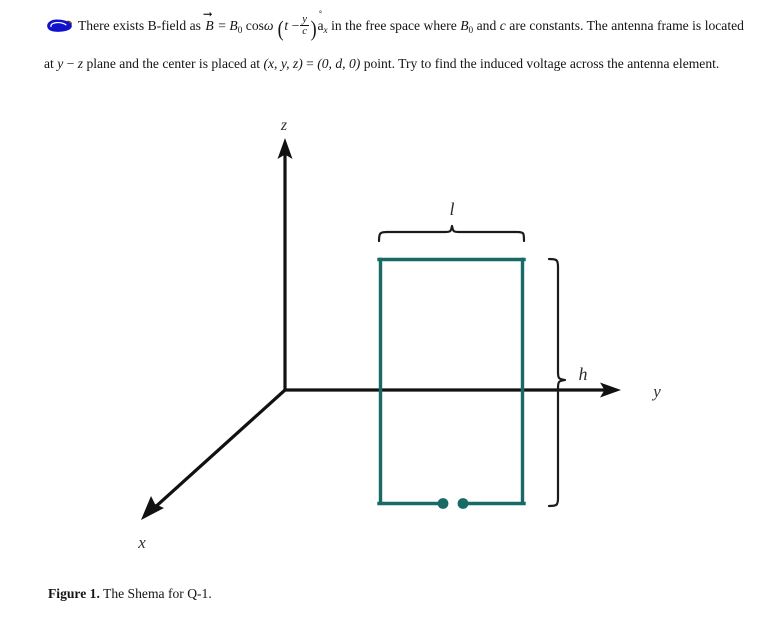 Image resolution: width=783 pixels, height=639 pixels. Describe the element at coordinates (656, 391) in the screenshot. I see `y-axis-label: y` at that location.